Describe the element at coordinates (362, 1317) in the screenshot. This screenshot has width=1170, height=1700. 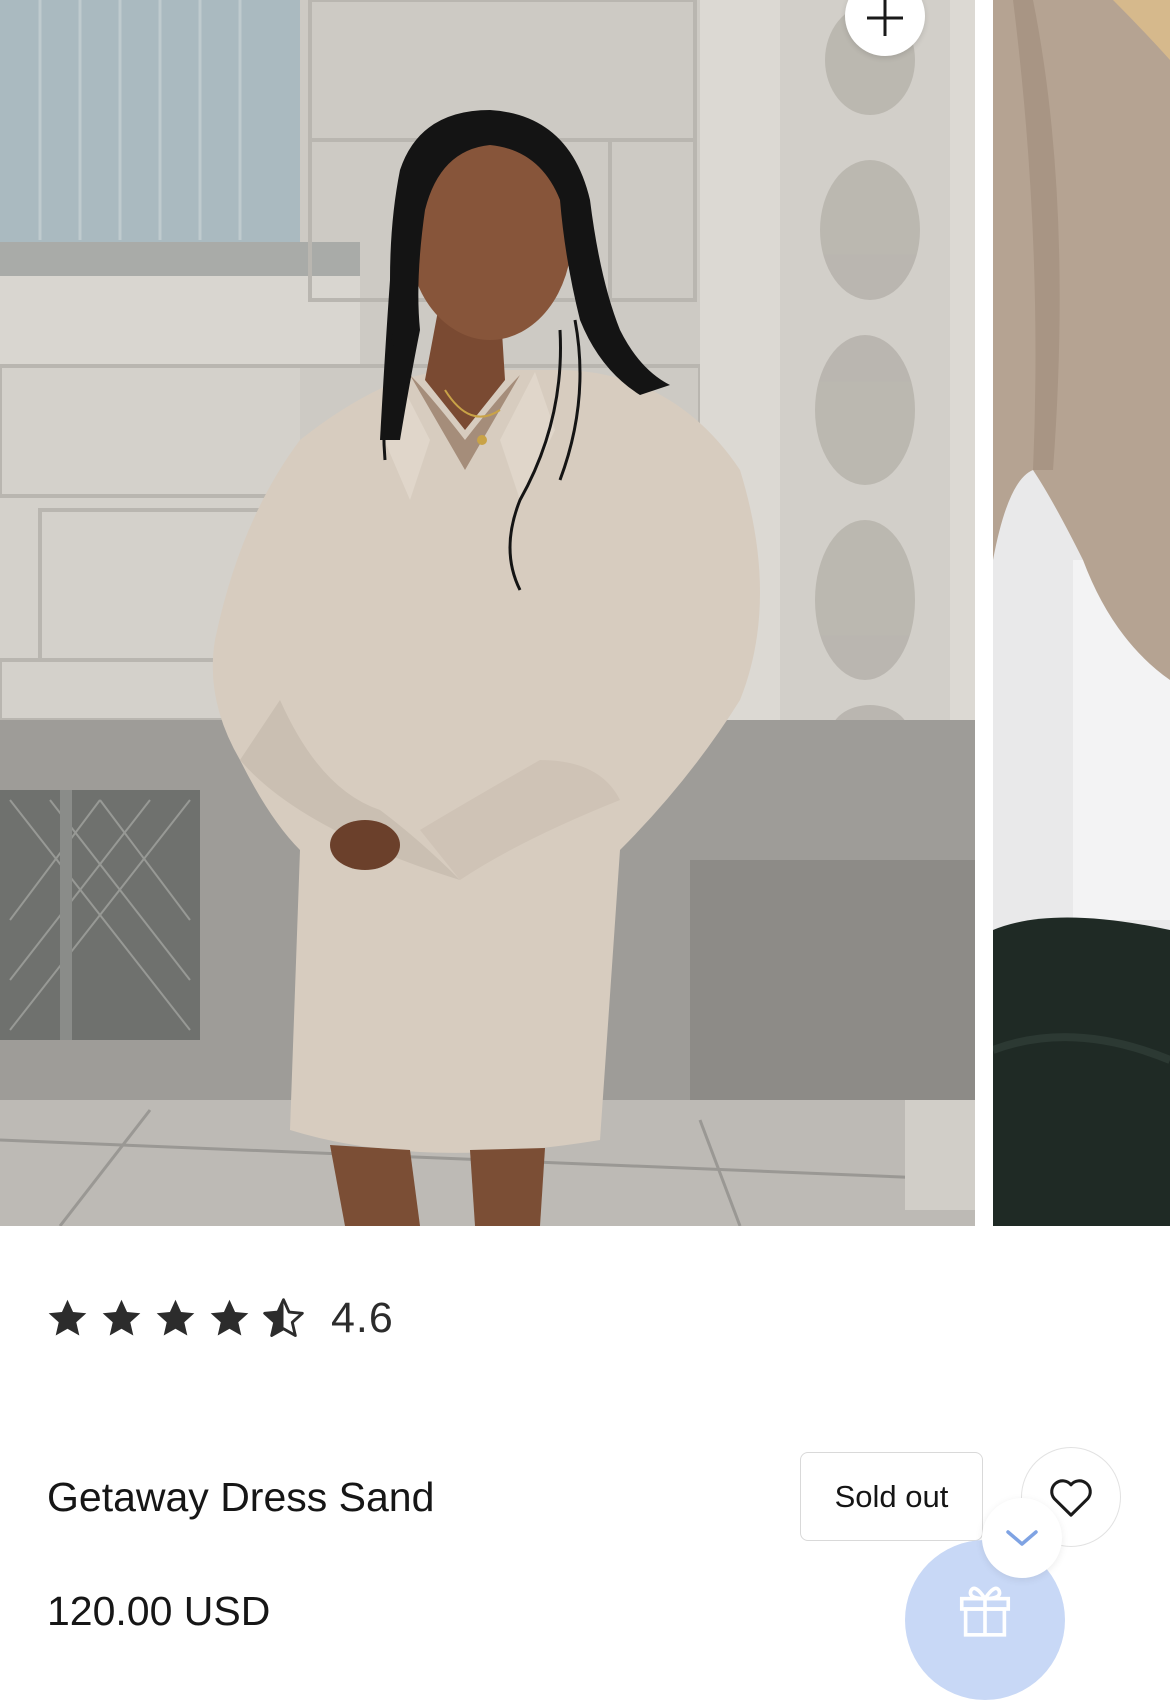
I see `rating-value: 4.6` at that location.